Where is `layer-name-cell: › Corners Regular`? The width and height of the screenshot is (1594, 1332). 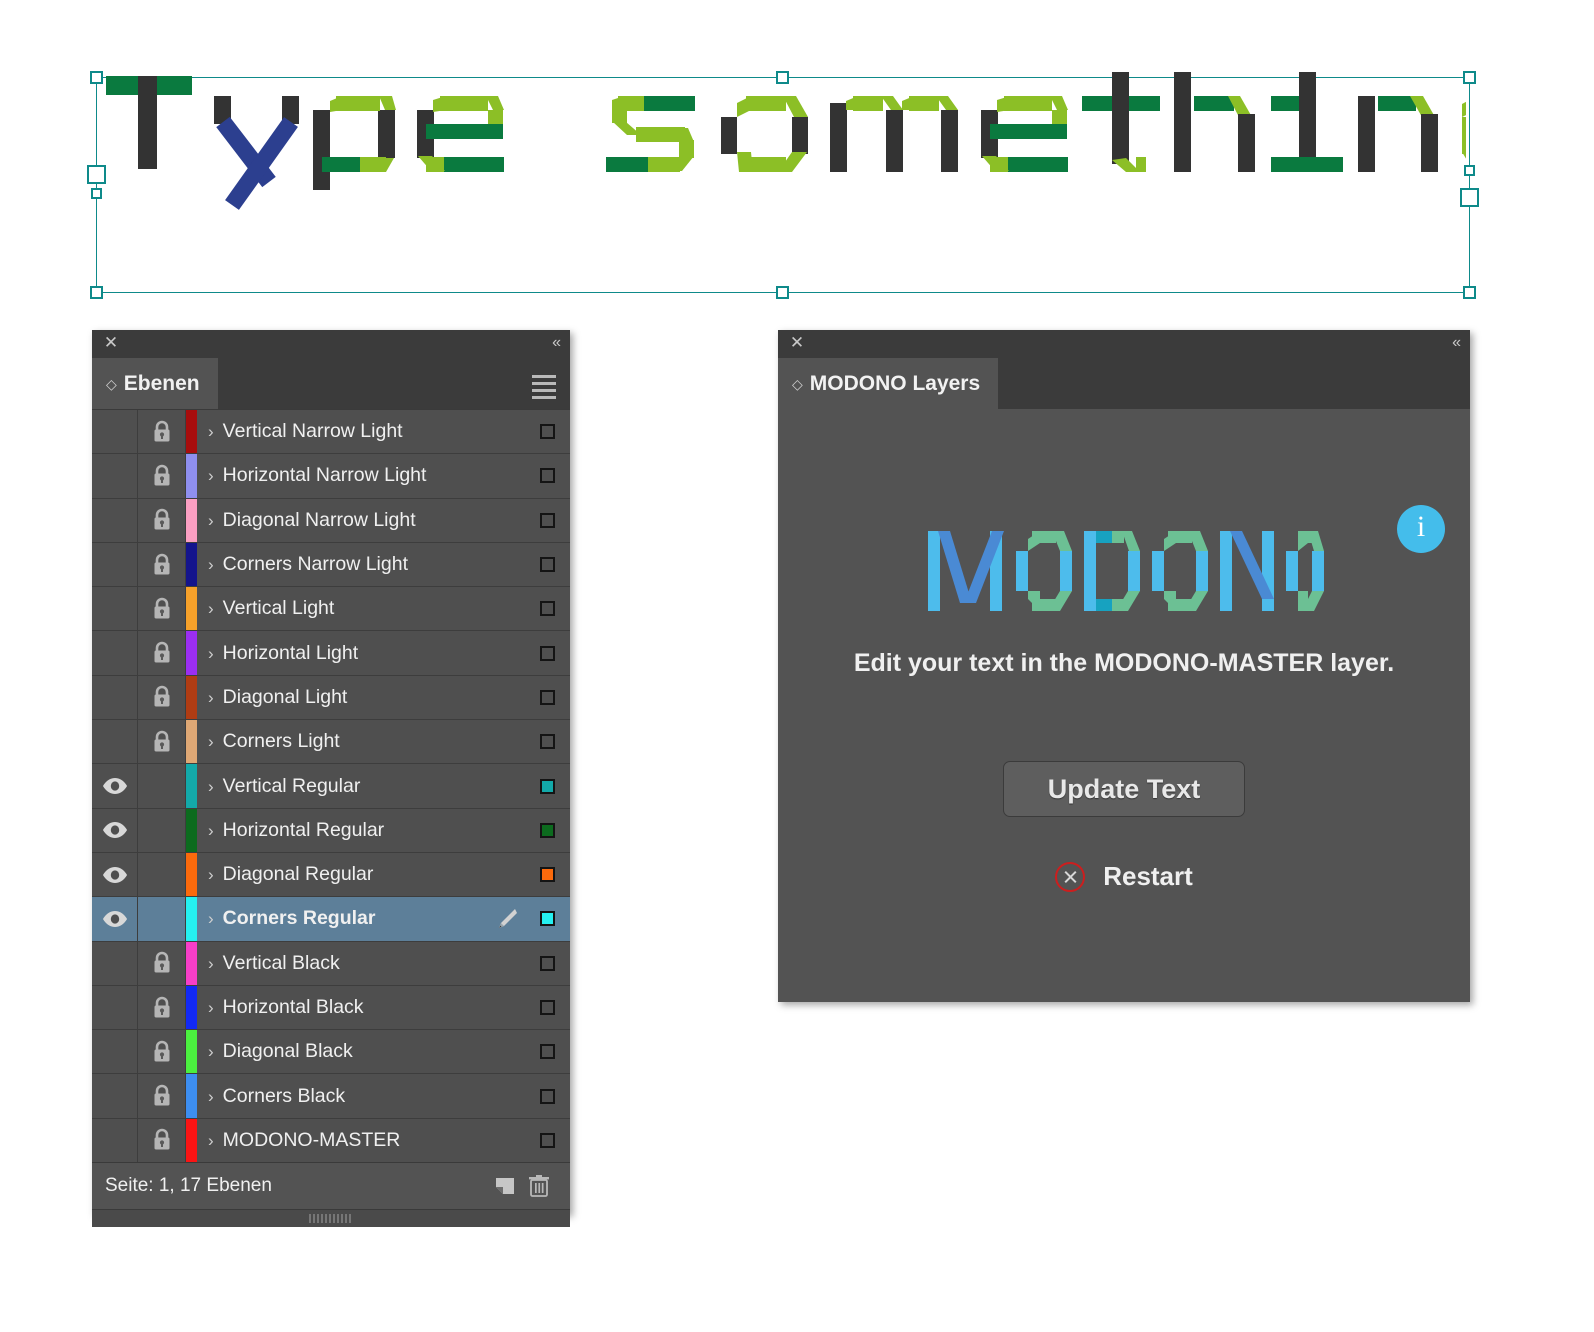
layer-name-cell: › Corners Regular is located at coordinates (343, 918).